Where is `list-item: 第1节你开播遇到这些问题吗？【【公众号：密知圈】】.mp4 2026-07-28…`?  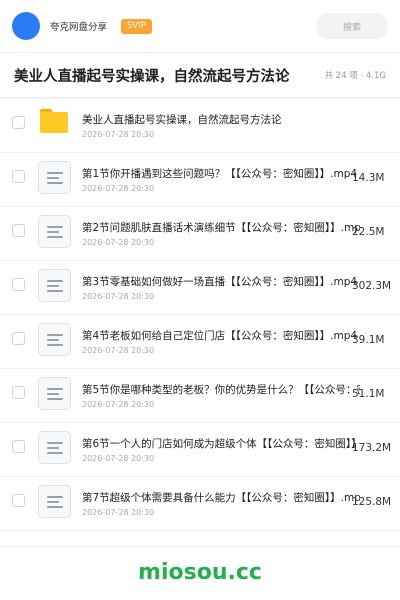
list-item: 第1节你开播遇到这些问题吗？【【公众号：密知圈】】.mp4 2026-07-28… is located at coordinates (200, 180).